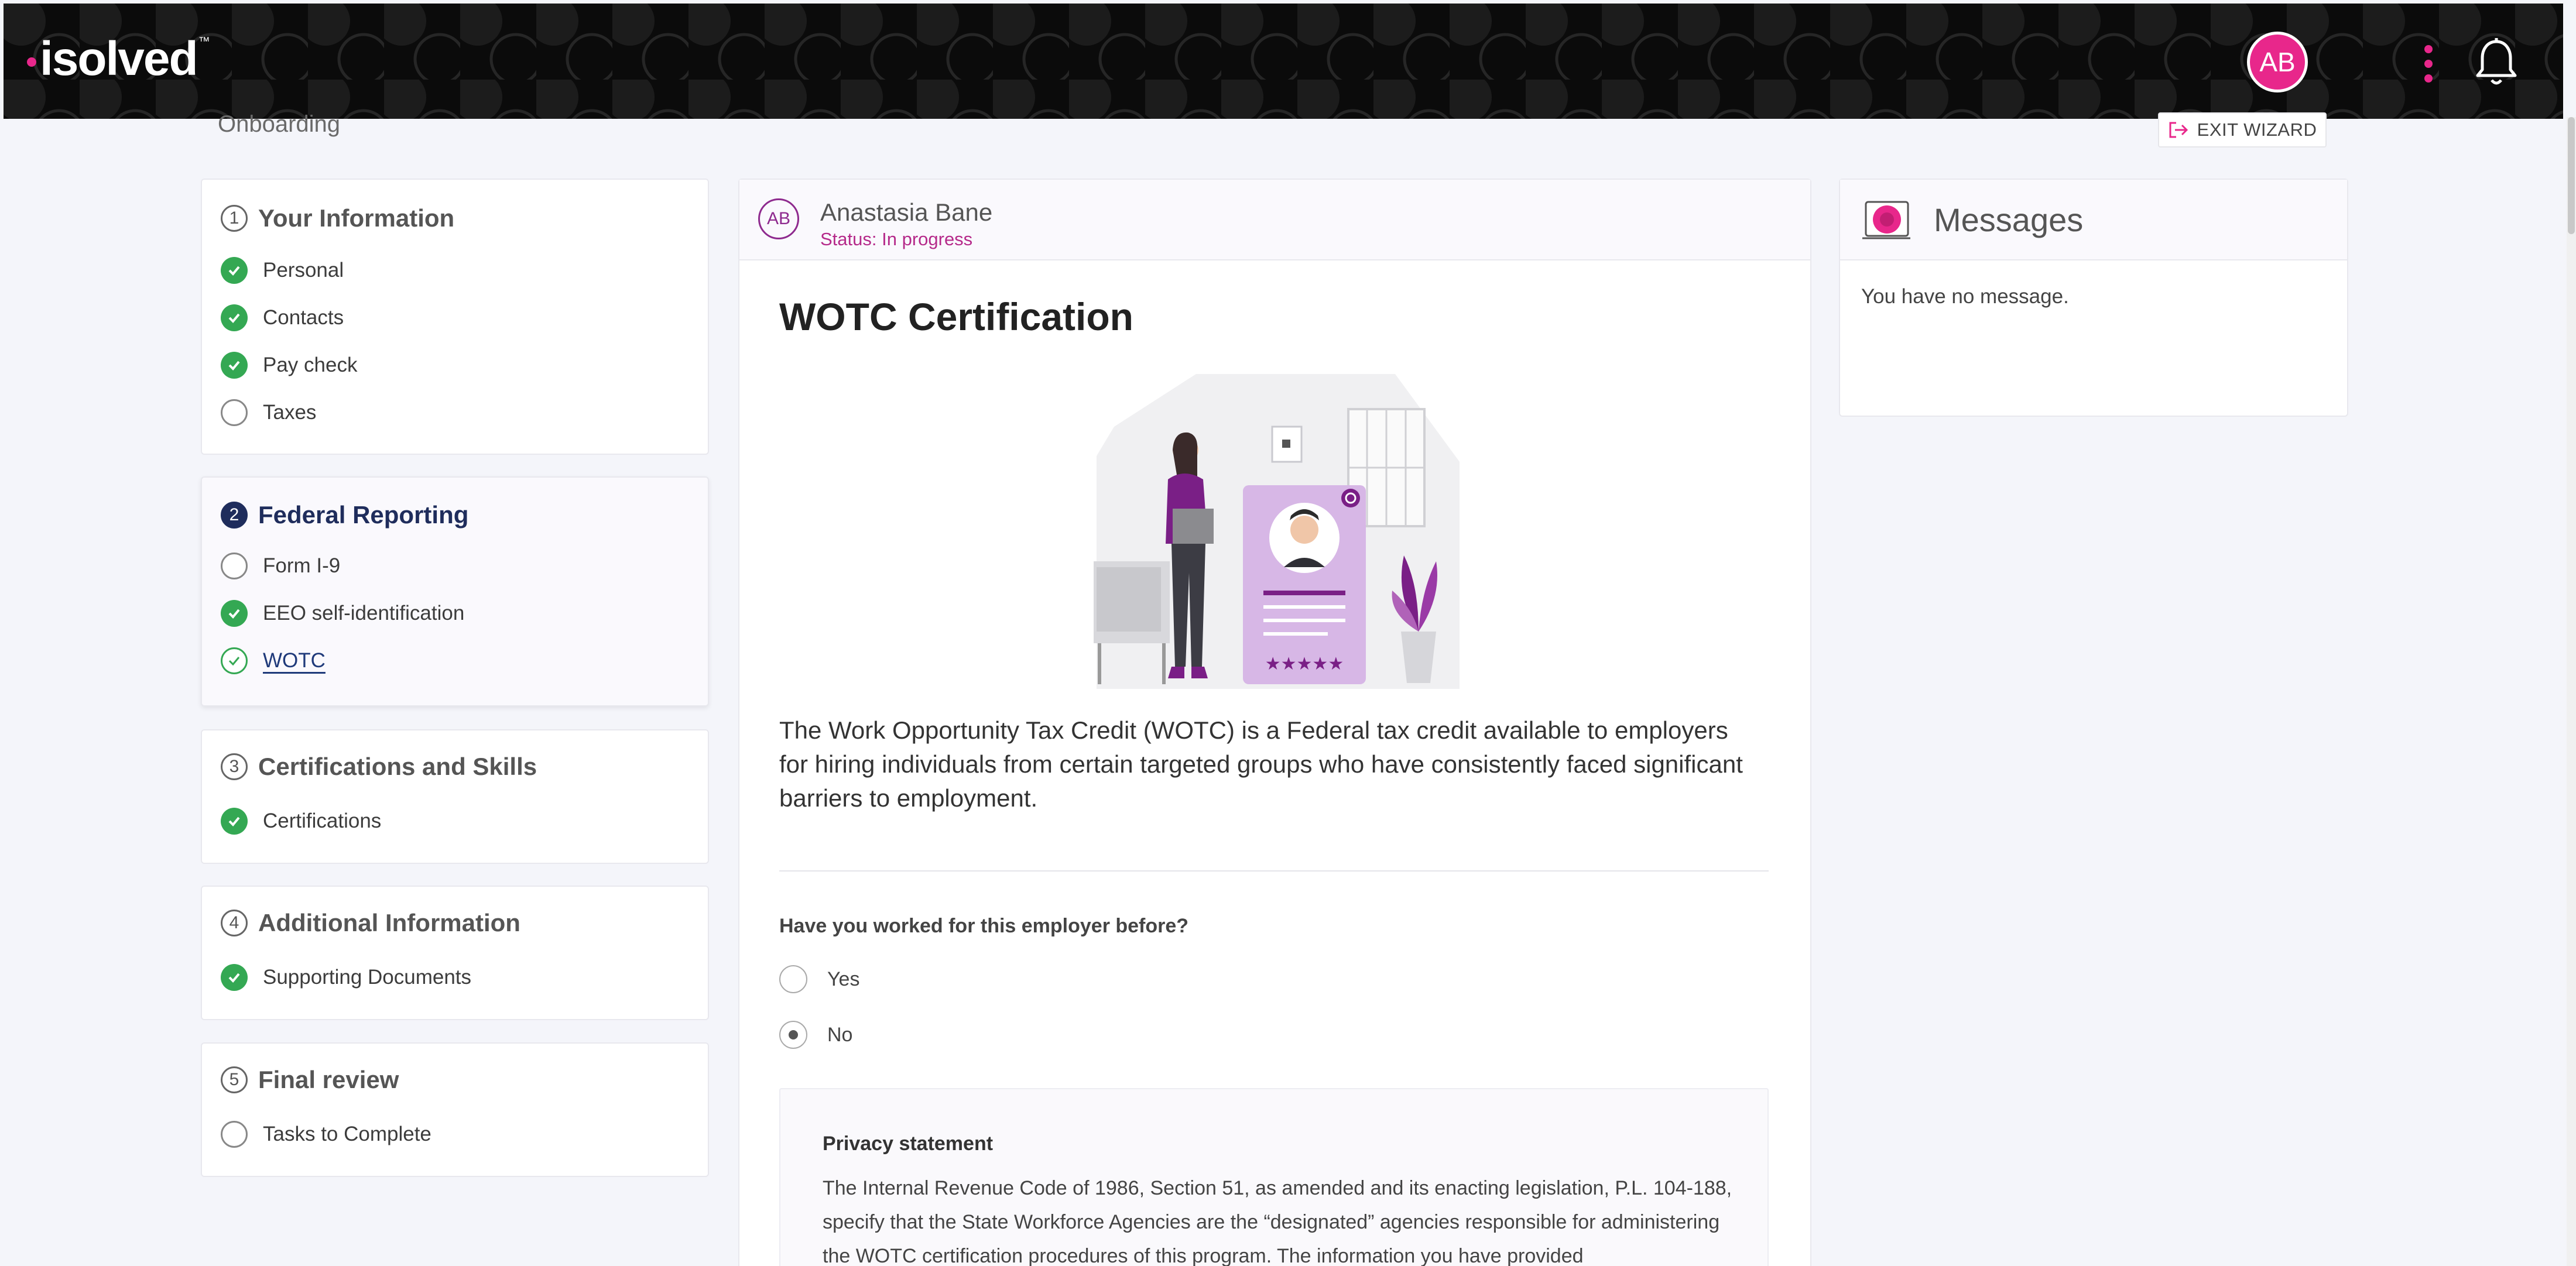  I want to click on section-title: WOTC Certification, so click(956, 316).